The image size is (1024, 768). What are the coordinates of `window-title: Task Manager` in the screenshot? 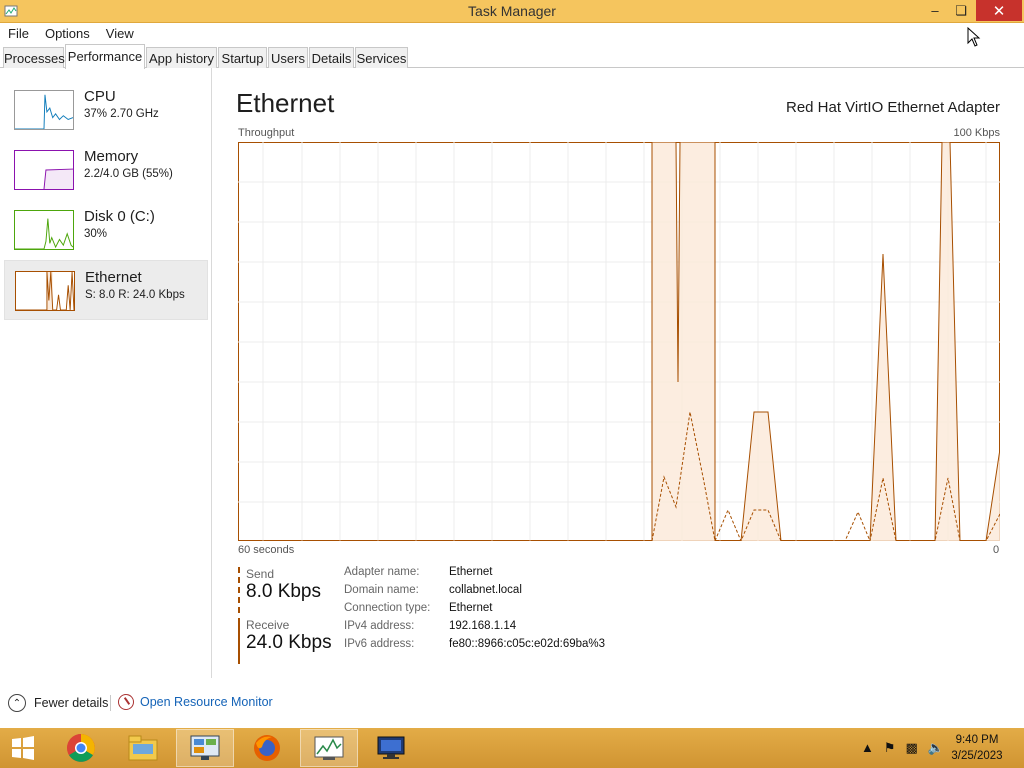 It's located at (512, 11).